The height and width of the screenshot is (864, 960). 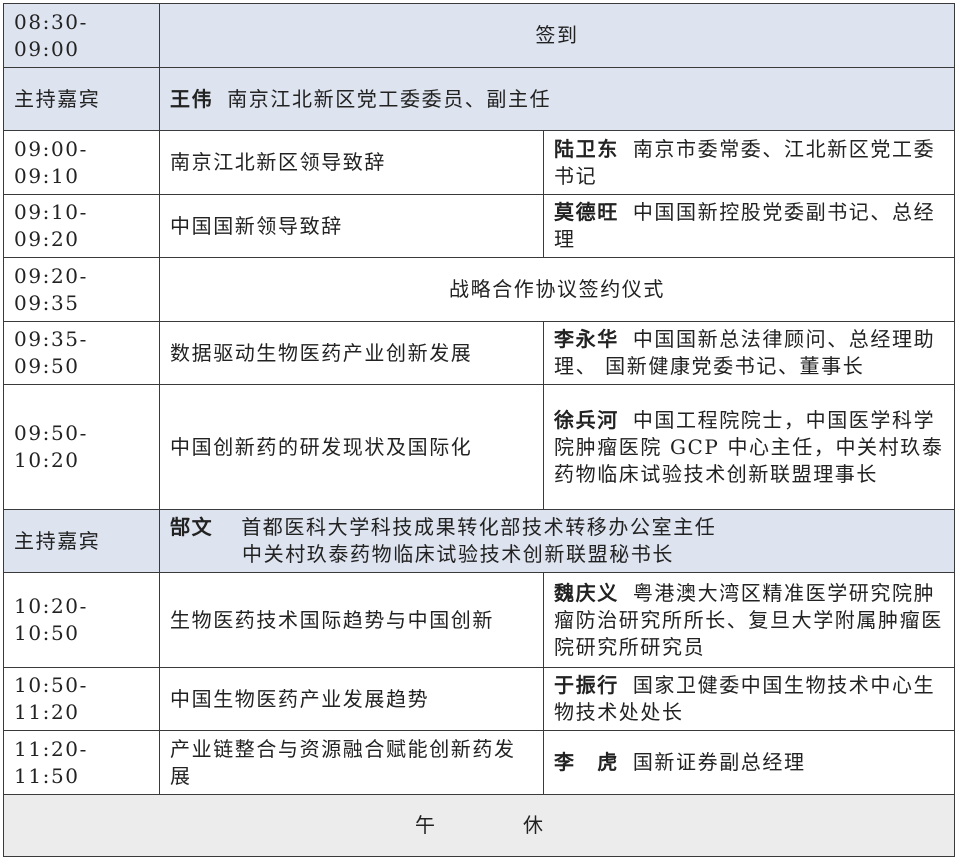 I want to click on speaker-cell: 陆卫东 南京市委常委、江北新区党工委书记, so click(x=749, y=162).